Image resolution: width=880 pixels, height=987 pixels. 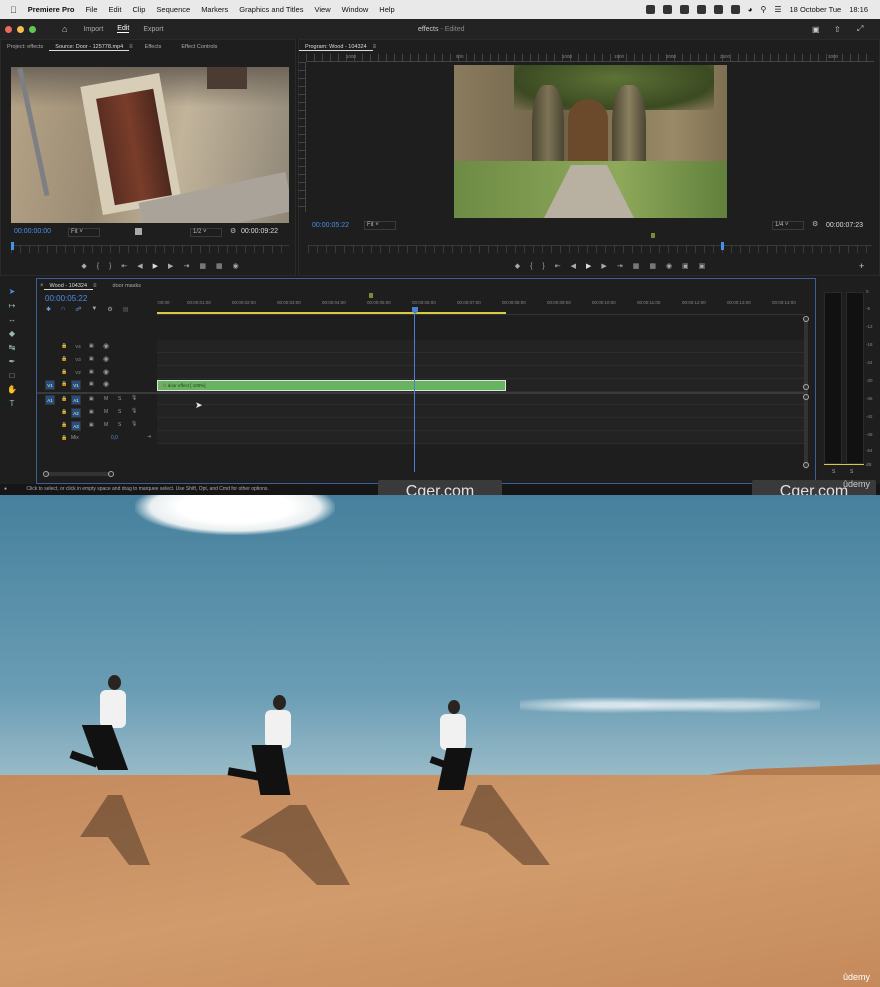 I want to click on track-a1-label: A1, so click(x=76, y=400).